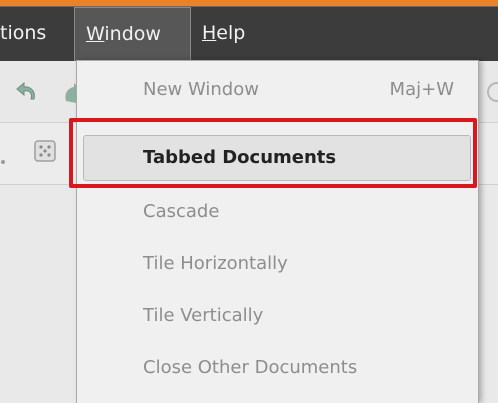 This screenshot has height=403, width=498. I want to click on menu-item-new-window: New Window Maj+W, so click(277, 90).